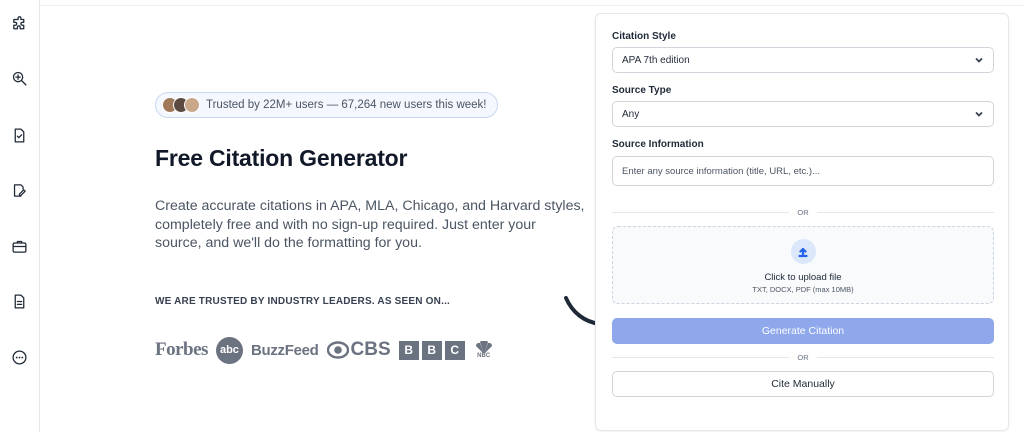  I want to click on cbs-logo-text: CBS, so click(370, 349).